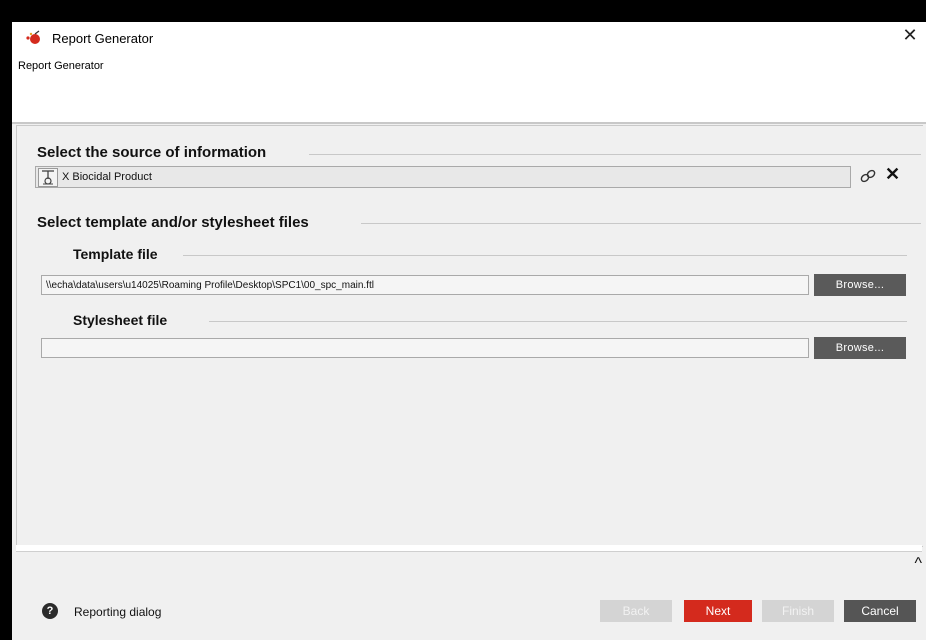 Image resolution: width=926 pixels, height=640 pixels. Describe the element at coordinates (636, 611) in the screenshot. I see `back-button: Back` at that location.